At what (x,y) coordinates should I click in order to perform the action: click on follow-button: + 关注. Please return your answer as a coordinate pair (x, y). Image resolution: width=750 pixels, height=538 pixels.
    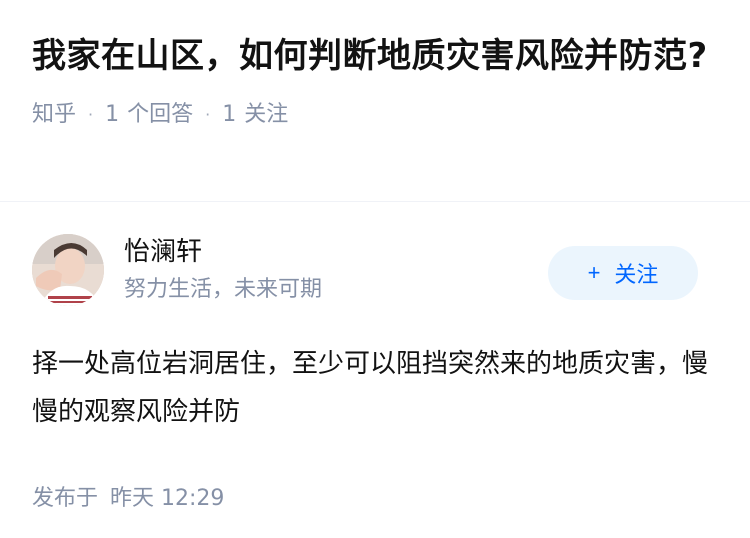
    Looking at the image, I should click on (623, 273).